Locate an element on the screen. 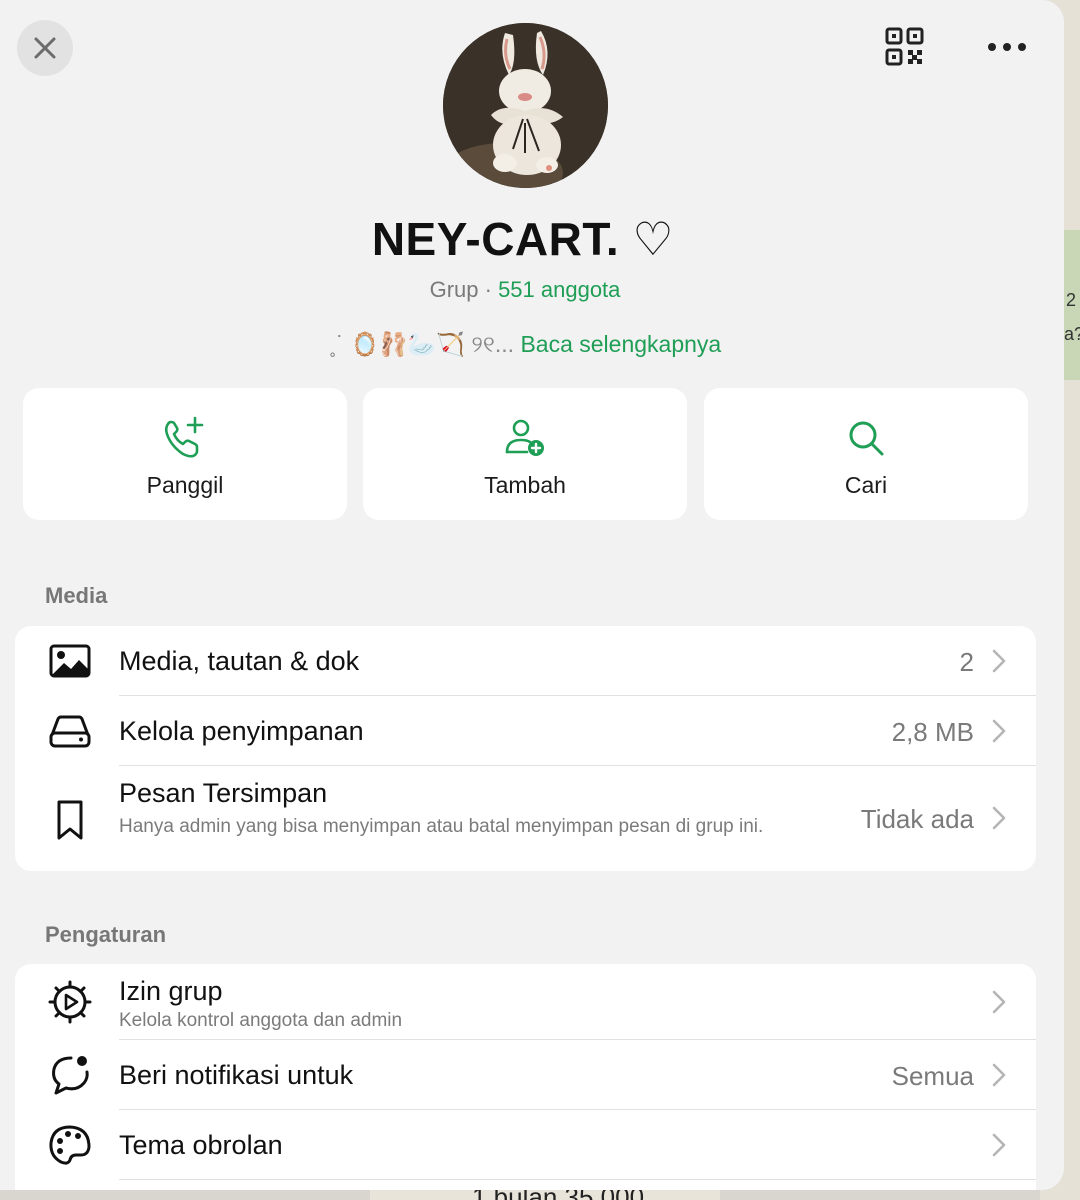  member-count-link: 551 anggota is located at coordinates (559, 289).